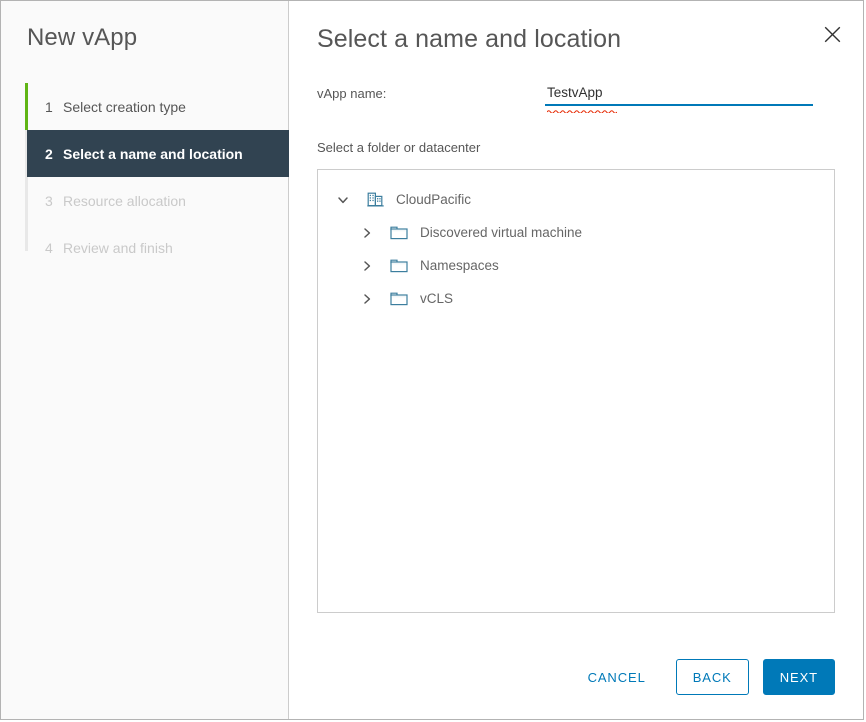 The height and width of the screenshot is (722, 866). What do you see at coordinates (49, 247) in the screenshot?
I see `step-number: 4` at bounding box center [49, 247].